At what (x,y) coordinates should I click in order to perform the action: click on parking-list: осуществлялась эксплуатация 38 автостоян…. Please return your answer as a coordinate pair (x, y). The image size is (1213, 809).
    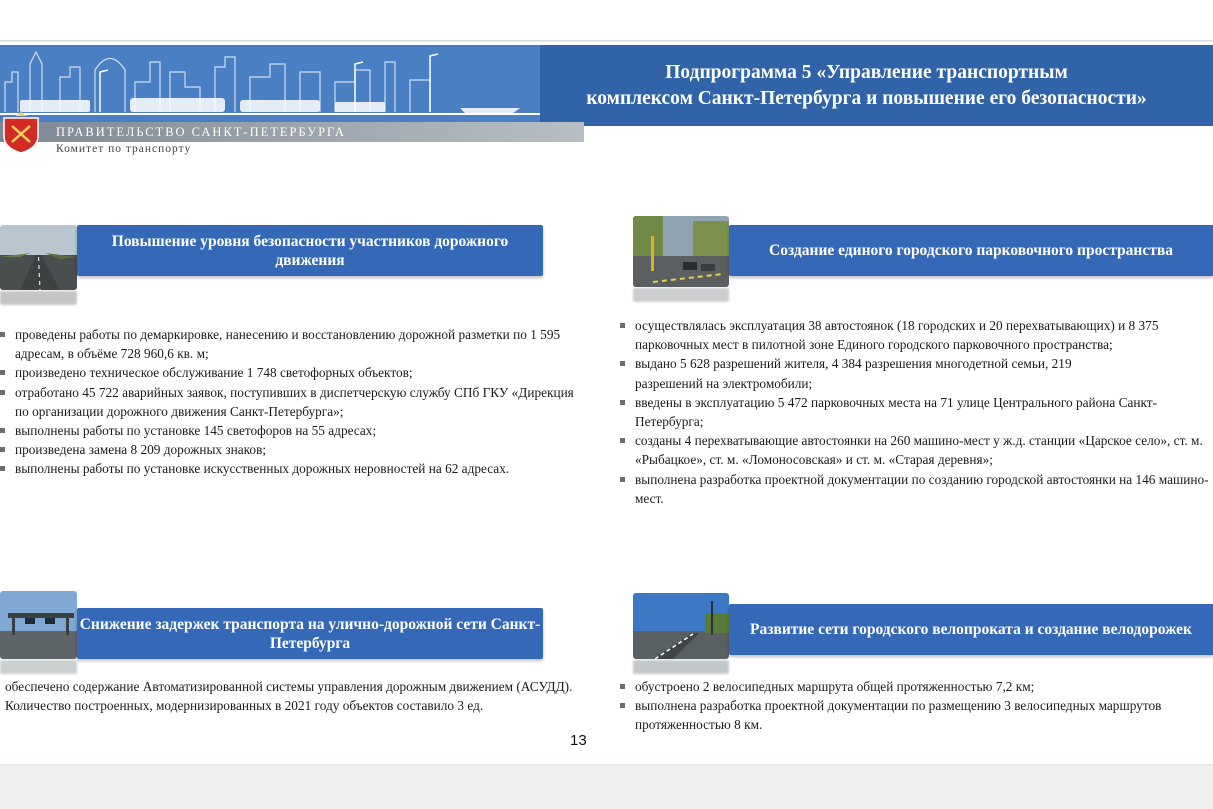
    Looking at the image, I should click on (916, 412).